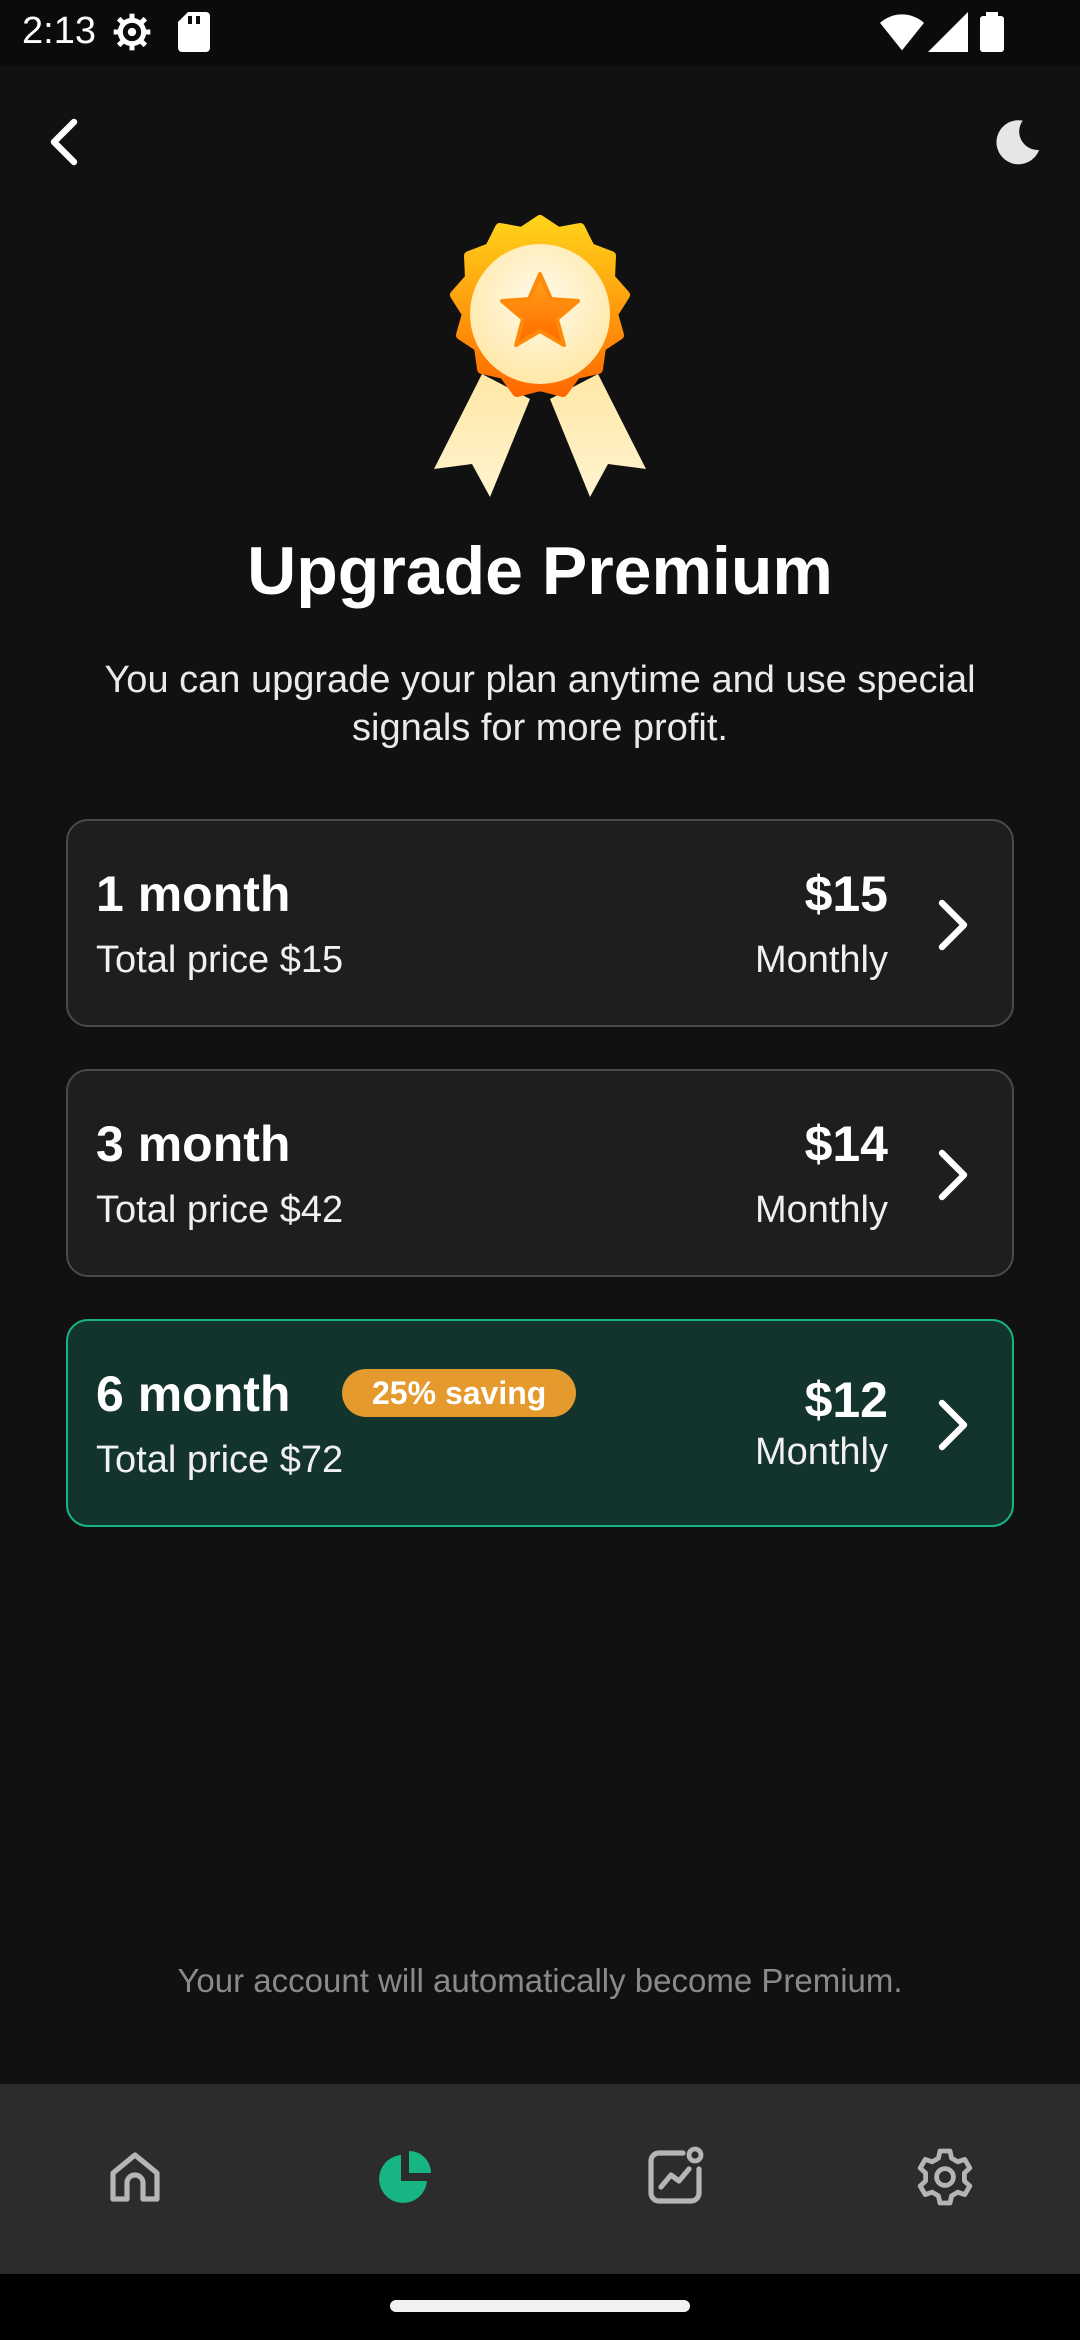  I want to click on plan-total-price: Total price $72, so click(220, 1460).